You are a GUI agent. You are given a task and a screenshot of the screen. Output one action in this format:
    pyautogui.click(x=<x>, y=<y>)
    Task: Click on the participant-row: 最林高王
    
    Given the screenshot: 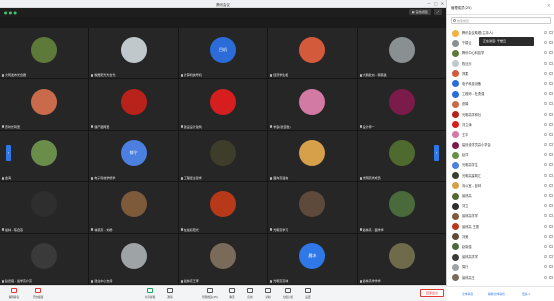 What is the action you would take?
    pyautogui.click(x=500, y=278)
    